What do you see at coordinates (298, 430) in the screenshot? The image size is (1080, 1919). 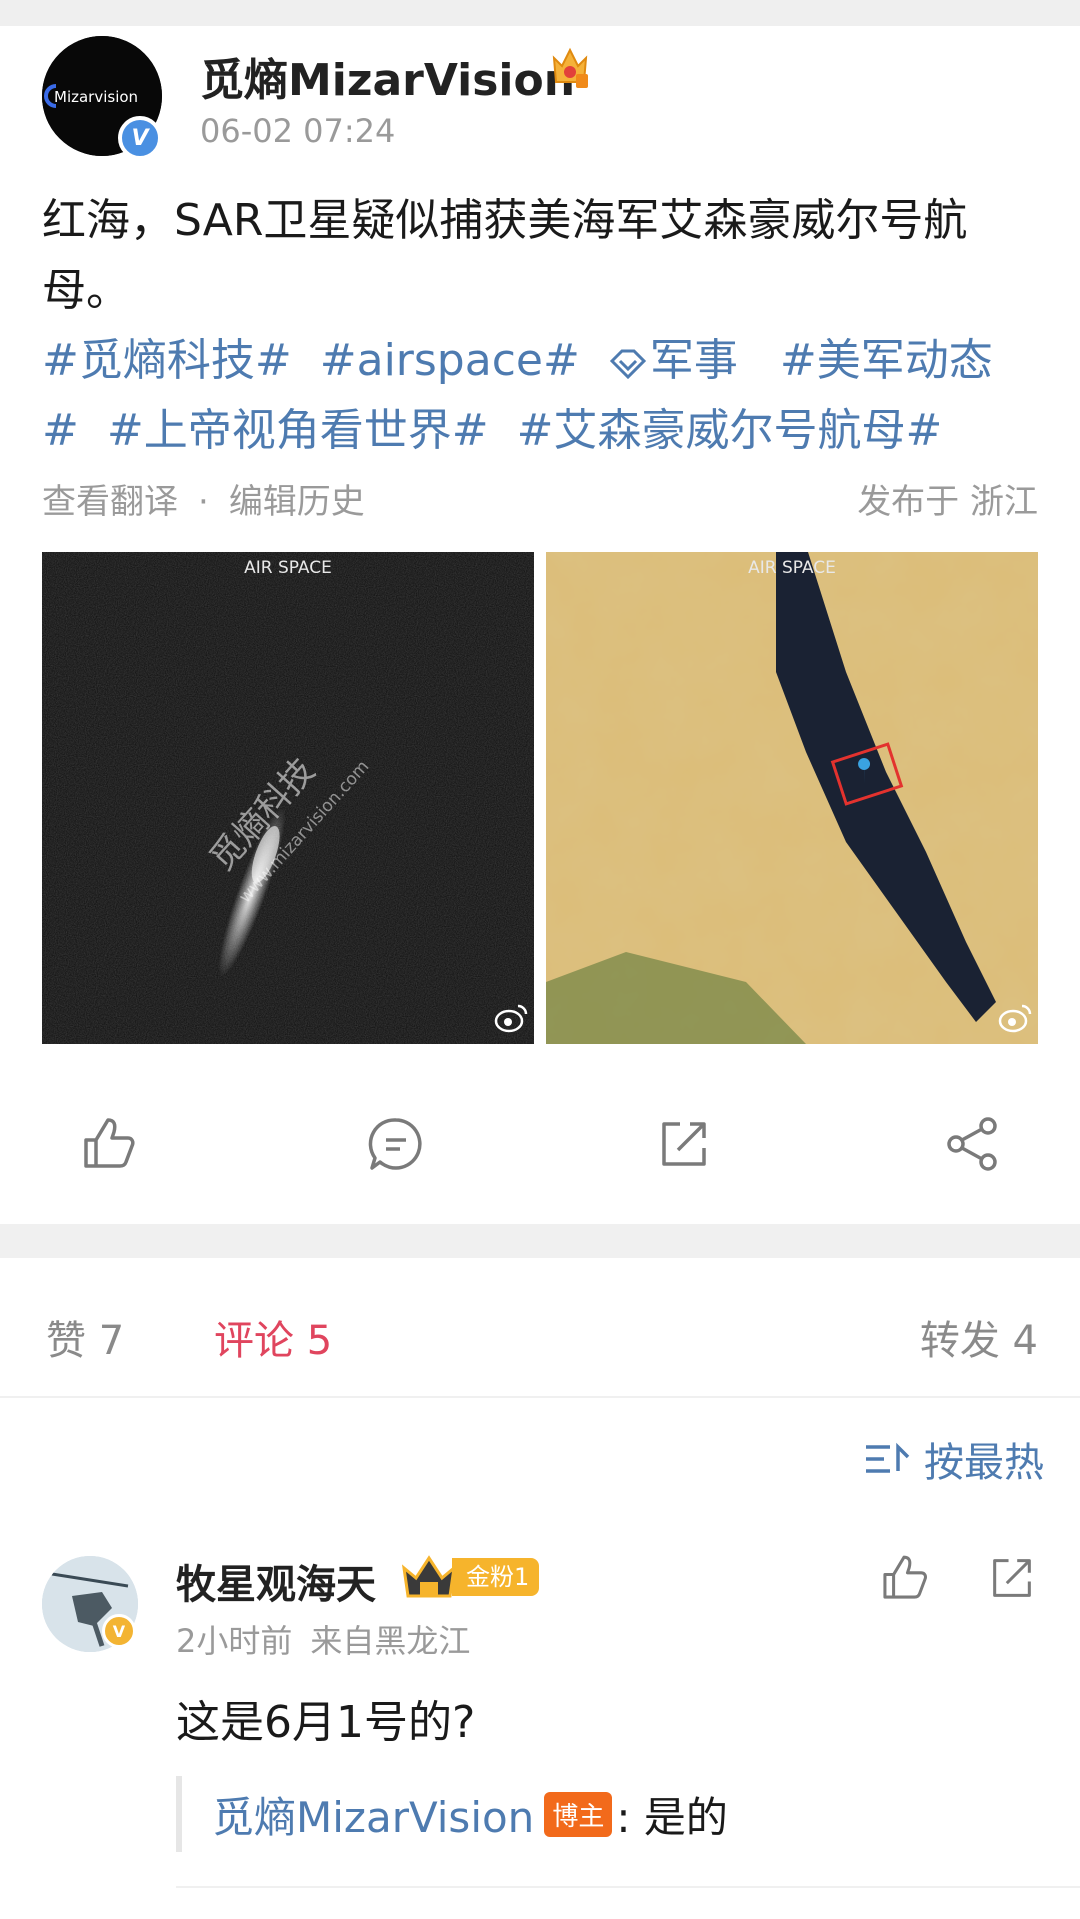 I see `hashtag: #上帝视角看世界#` at bounding box center [298, 430].